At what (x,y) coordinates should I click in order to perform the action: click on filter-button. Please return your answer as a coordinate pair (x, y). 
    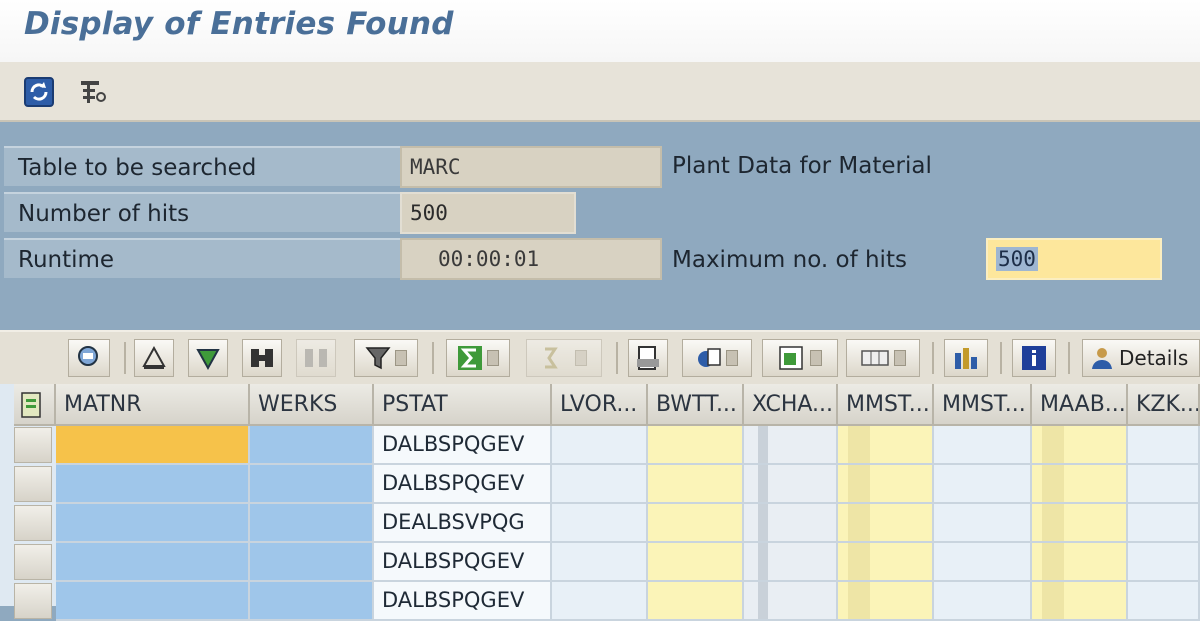
    Looking at the image, I should click on (386, 358).